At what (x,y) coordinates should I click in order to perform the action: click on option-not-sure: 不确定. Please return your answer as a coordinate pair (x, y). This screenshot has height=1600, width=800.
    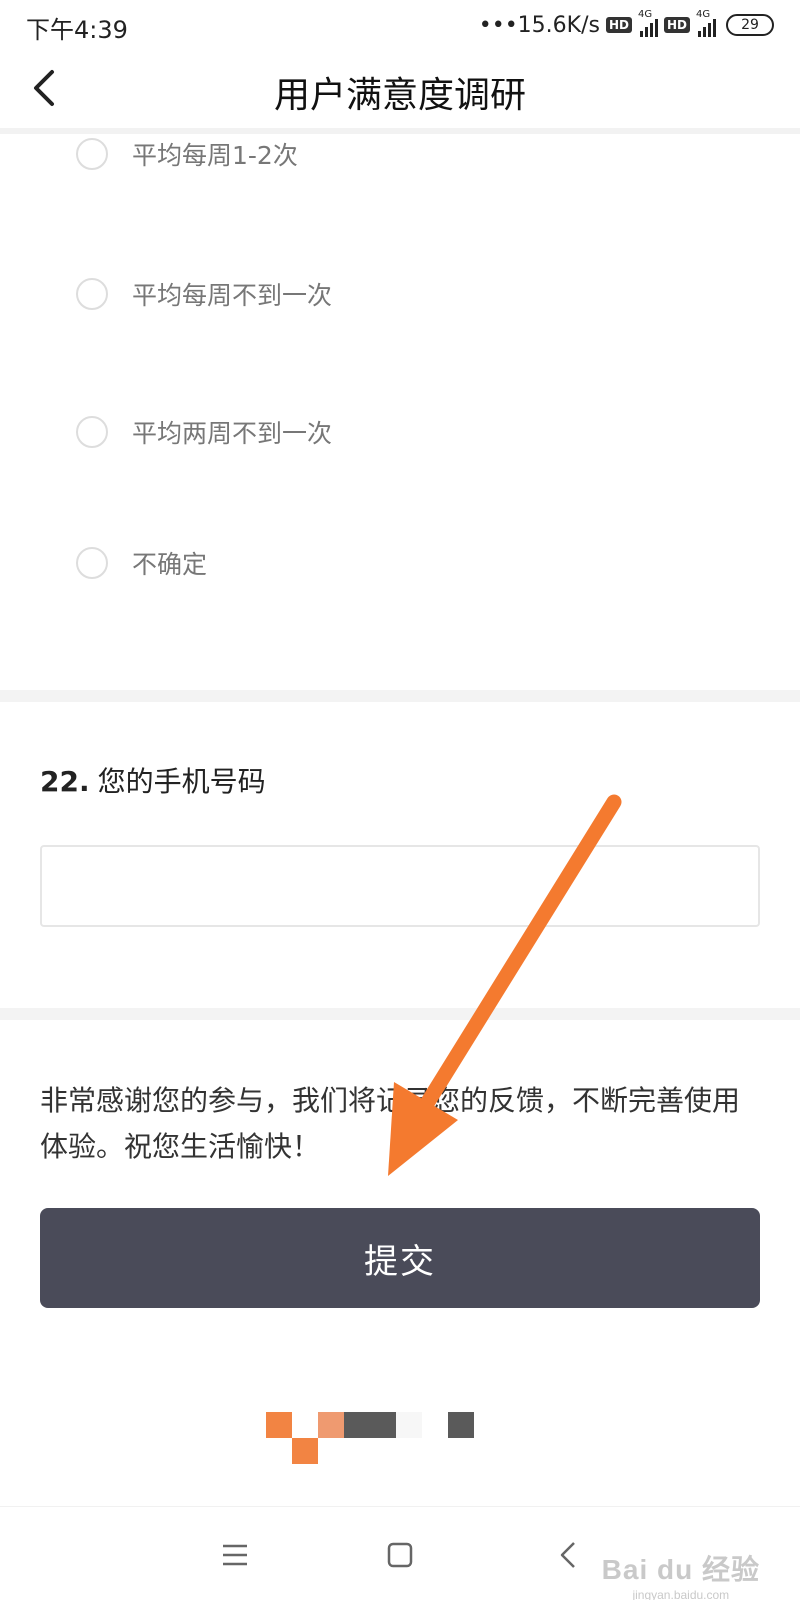
    Looking at the image, I should click on (141, 563).